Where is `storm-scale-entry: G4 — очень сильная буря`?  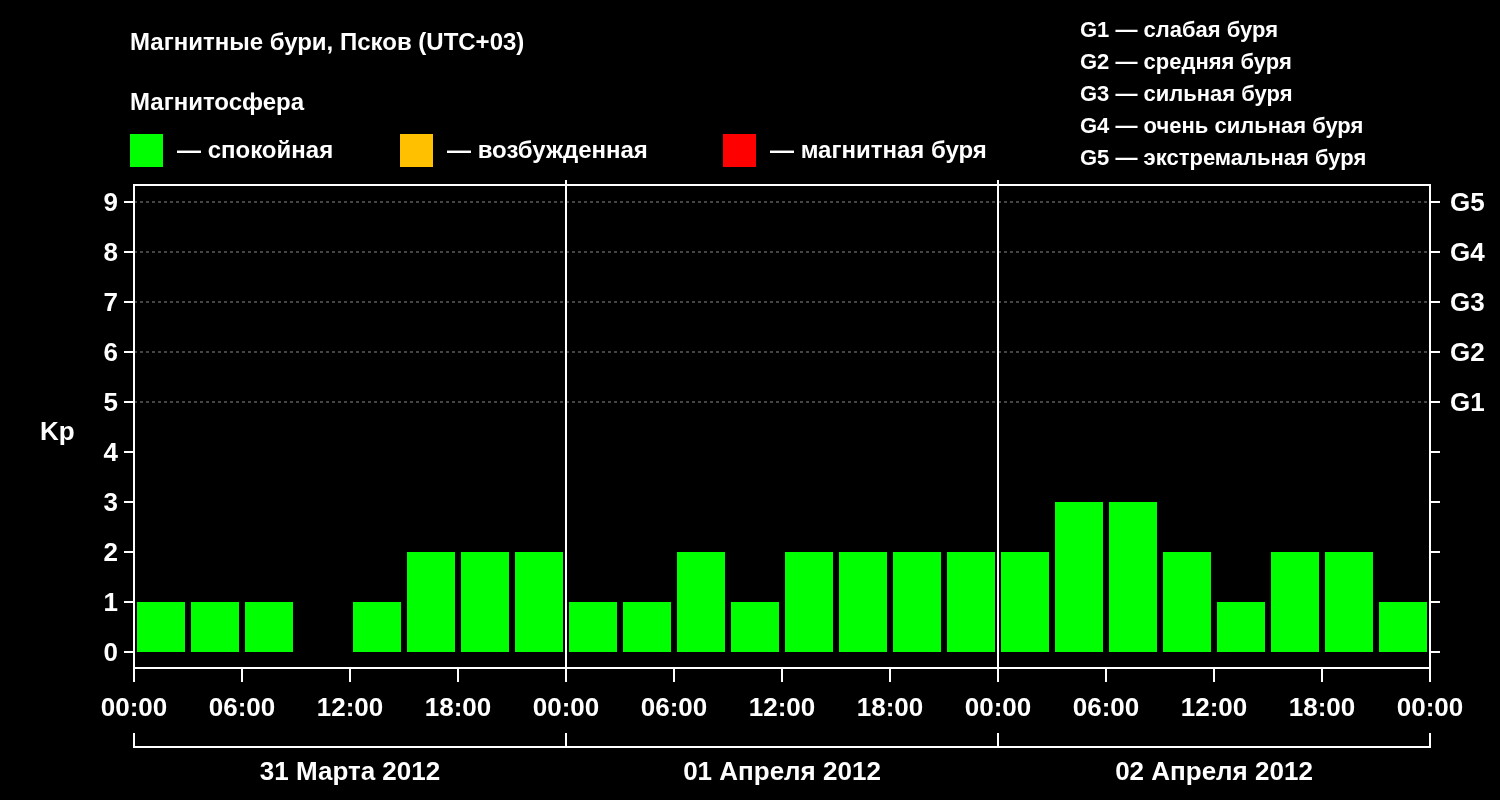 storm-scale-entry: G4 — очень сильная буря is located at coordinates (1222, 125).